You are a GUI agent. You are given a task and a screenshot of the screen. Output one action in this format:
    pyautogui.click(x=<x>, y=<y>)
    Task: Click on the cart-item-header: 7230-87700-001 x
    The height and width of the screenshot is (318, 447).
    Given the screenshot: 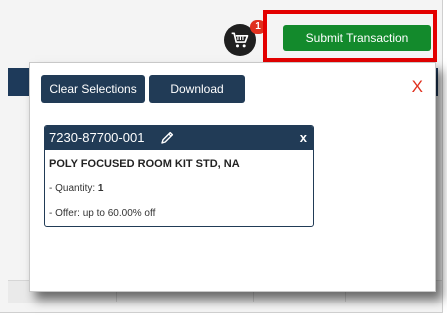 What is the action you would take?
    pyautogui.click(x=179, y=138)
    